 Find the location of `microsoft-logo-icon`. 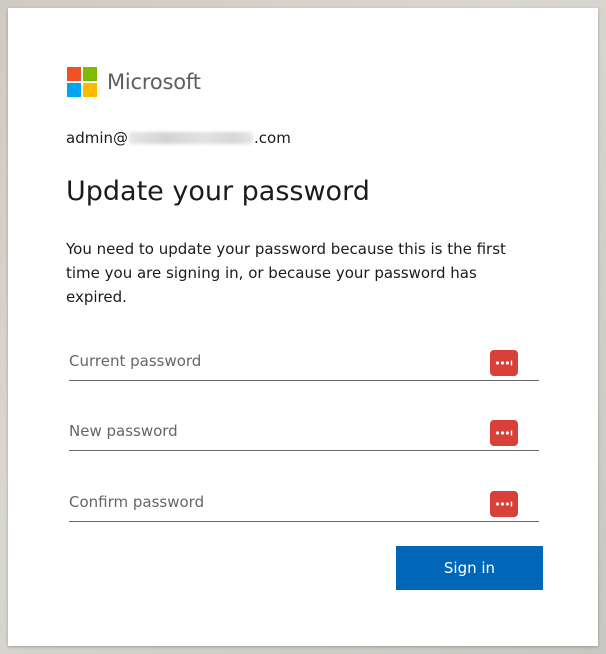

microsoft-logo-icon is located at coordinates (82, 82).